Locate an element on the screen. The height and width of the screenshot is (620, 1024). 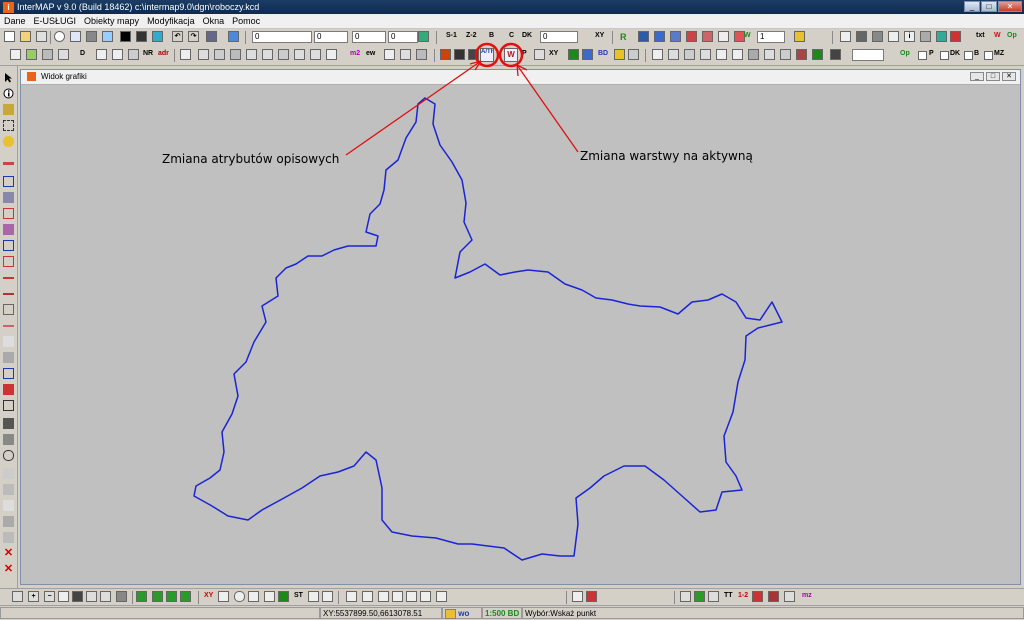
color-icon is located at coordinates (445, 54).